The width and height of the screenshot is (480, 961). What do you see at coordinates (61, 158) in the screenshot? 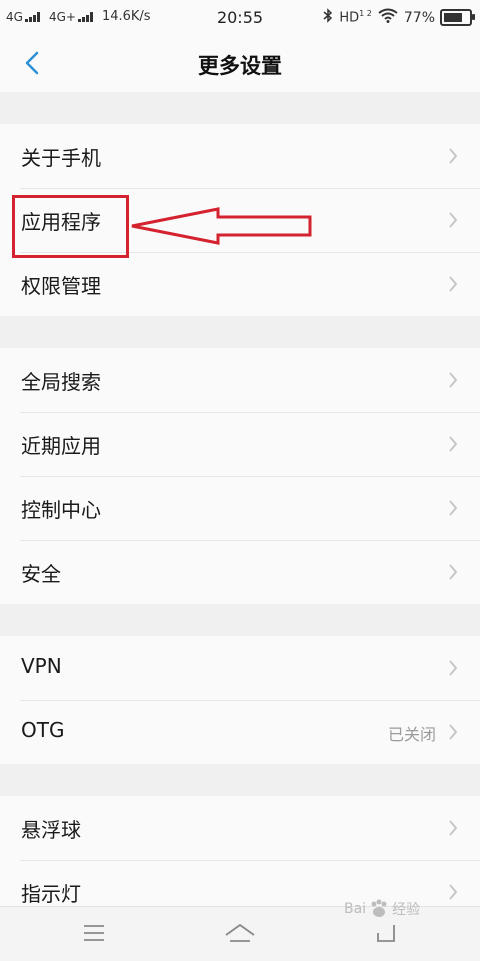
I see `setting-label: 关于手机` at bounding box center [61, 158].